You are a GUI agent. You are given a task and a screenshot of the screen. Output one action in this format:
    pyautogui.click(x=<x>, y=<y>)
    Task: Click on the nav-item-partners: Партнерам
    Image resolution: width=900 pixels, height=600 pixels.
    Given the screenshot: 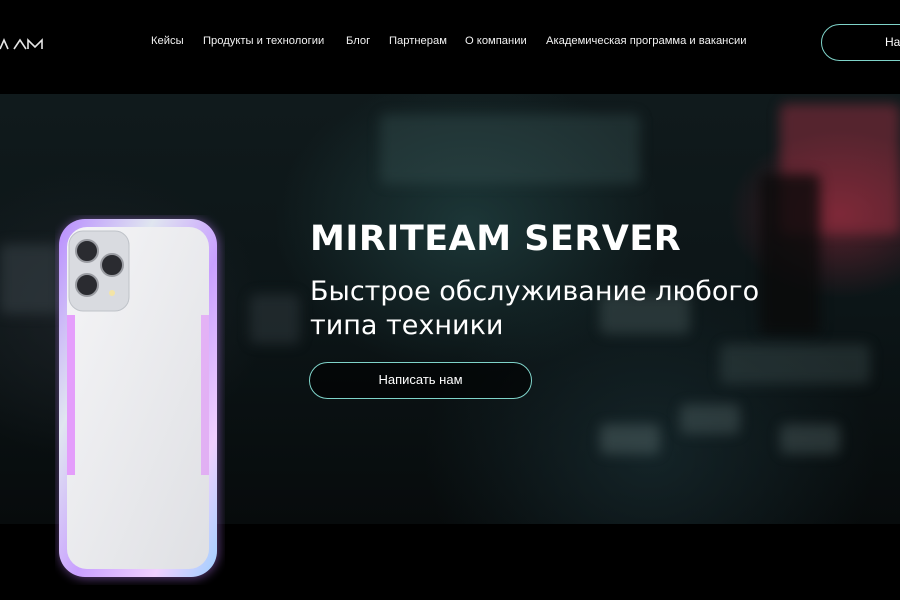 What is the action you would take?
    pyautogui.click(x=418, y=41)
    